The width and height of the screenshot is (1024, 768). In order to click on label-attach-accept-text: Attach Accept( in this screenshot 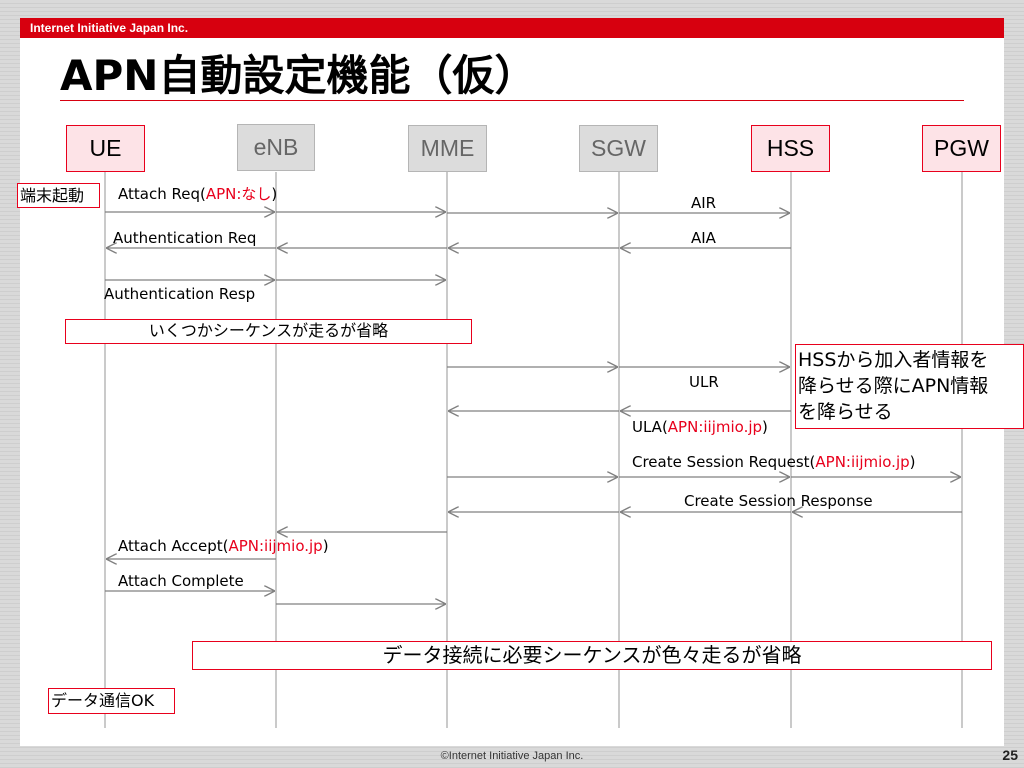, I will do `click(173, 546)`.